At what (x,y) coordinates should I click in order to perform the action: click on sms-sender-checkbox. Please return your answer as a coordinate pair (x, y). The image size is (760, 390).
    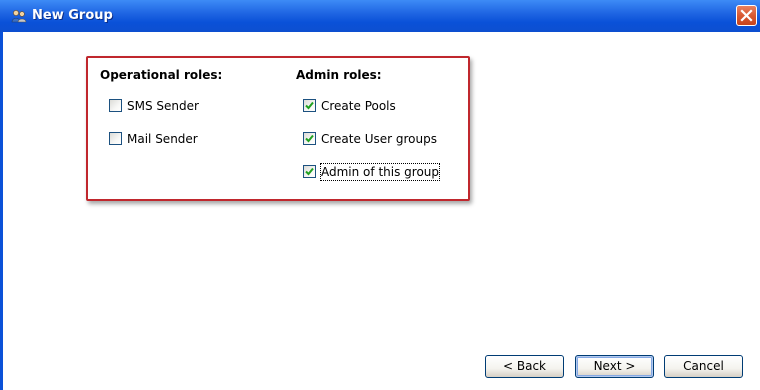
    Looking at the image, I should click on (115, 105).